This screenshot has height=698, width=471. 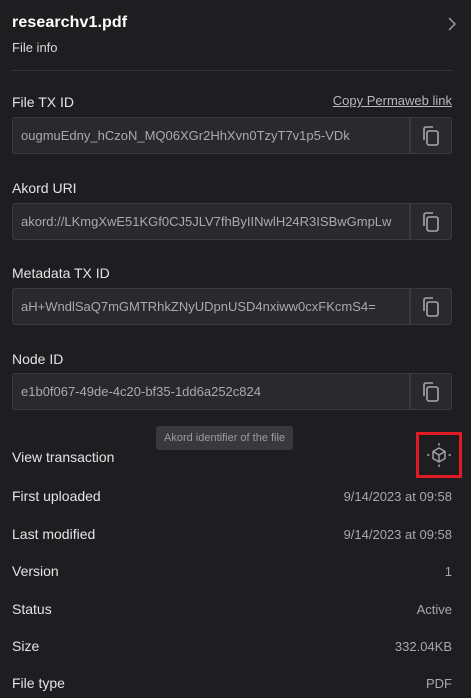 I want to click on file-info-subtitle: File info, so click(x=35, y=47).